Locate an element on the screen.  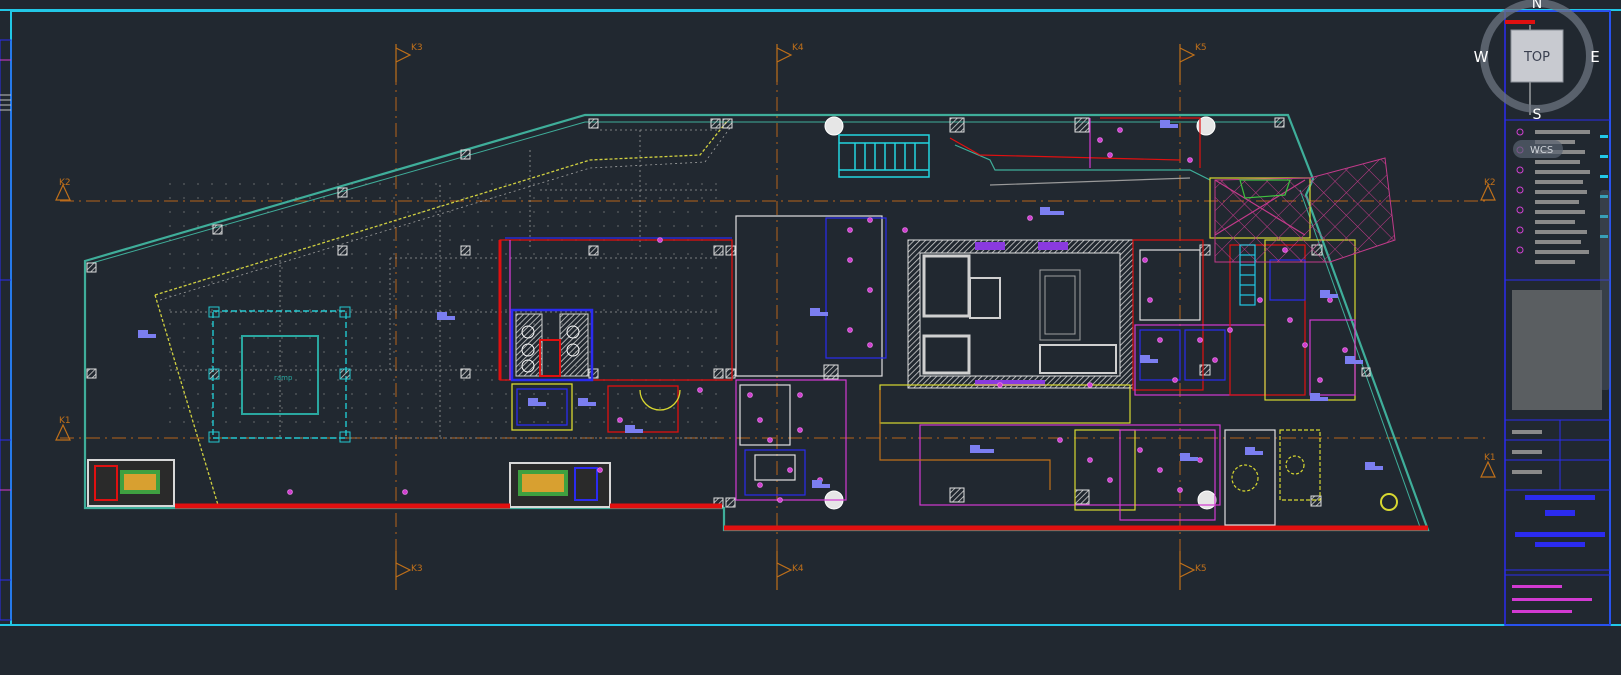
ucs-menu-button: WCS is located at coordinates (1538, 149).